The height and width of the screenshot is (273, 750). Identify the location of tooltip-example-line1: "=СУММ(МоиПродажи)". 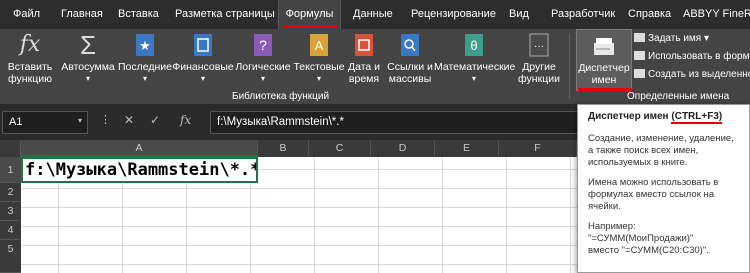
(641, 238).